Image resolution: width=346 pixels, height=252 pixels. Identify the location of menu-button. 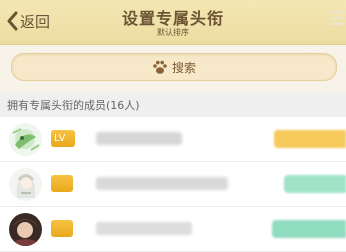
(337, 19).